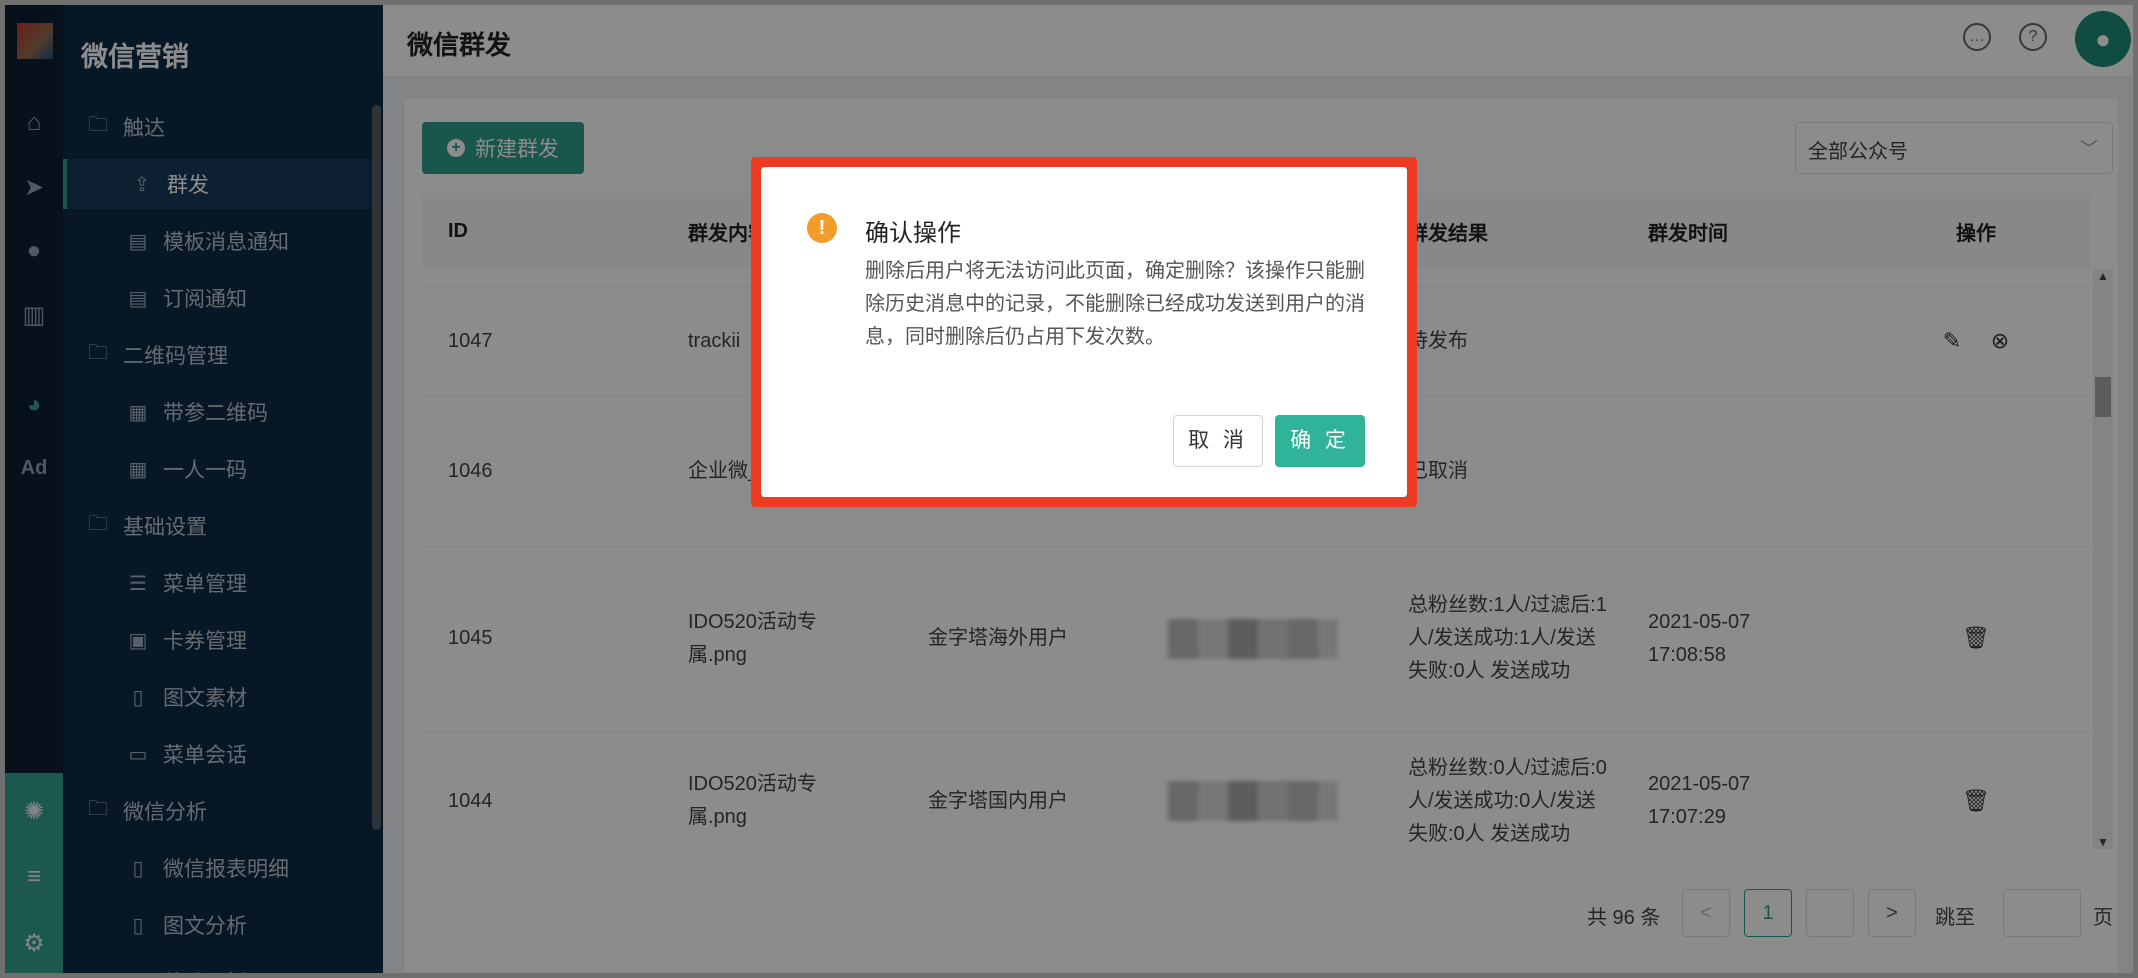 This screenshot has width=2138, height=978. I want to click on cancel-button: 取 消, so click(1218, 441).